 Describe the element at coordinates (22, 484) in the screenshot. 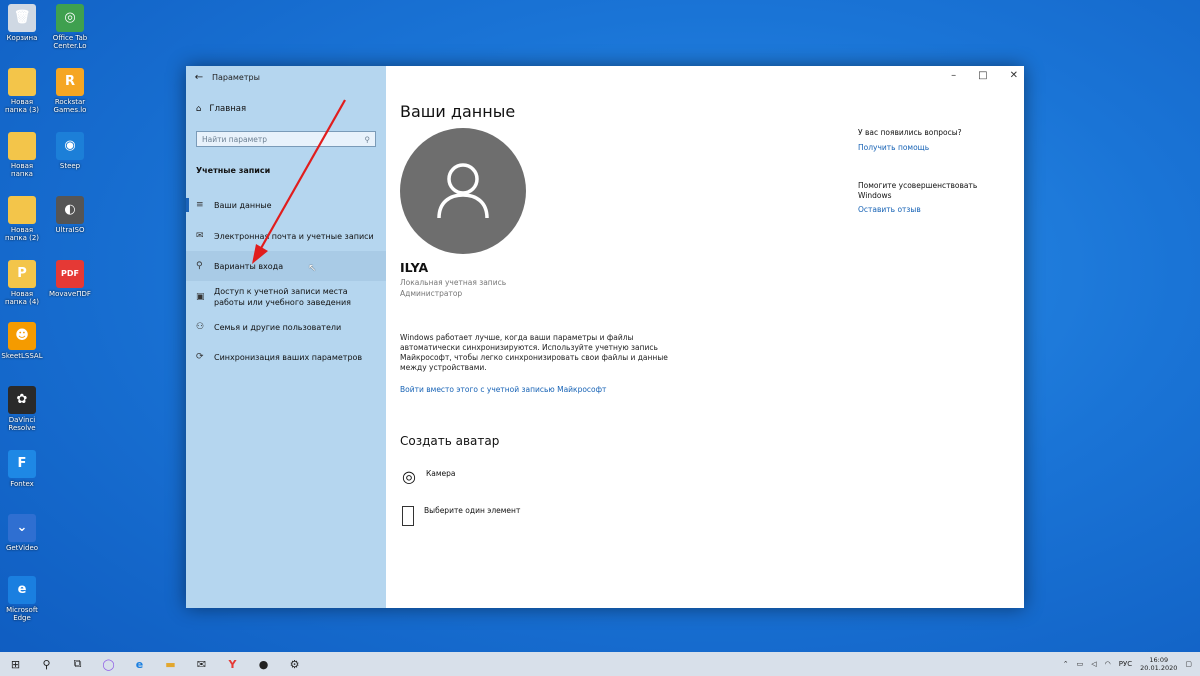

I see `desktop-shortcut-label: Fontex` at that location.